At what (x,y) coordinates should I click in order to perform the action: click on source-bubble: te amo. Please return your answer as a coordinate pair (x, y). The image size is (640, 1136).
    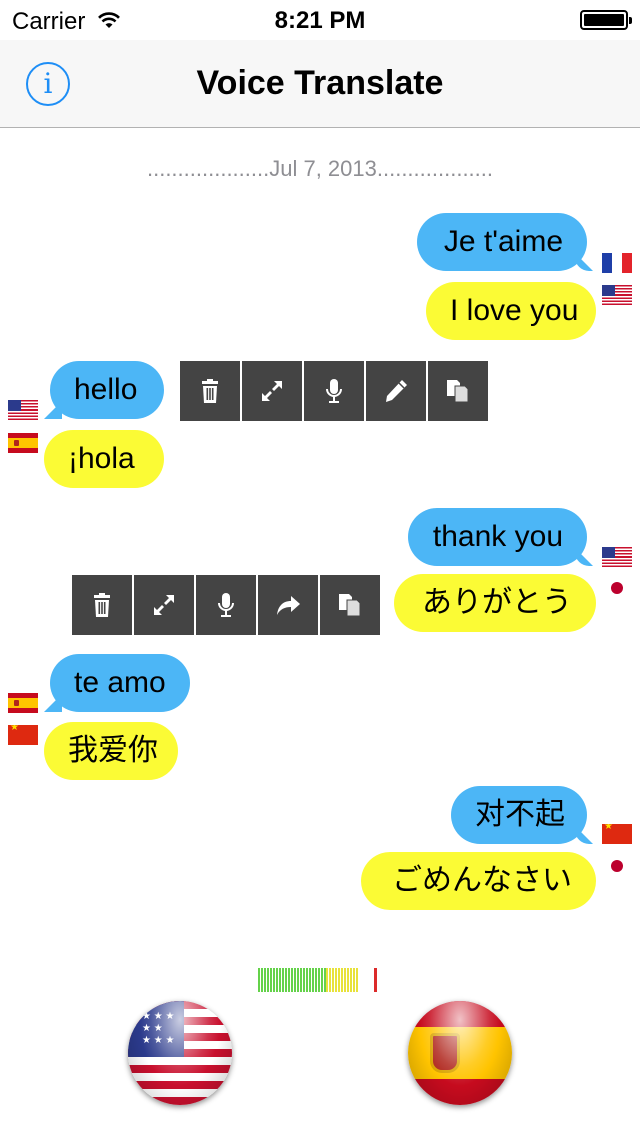
    Looking at the image, I should click on (120, 683).